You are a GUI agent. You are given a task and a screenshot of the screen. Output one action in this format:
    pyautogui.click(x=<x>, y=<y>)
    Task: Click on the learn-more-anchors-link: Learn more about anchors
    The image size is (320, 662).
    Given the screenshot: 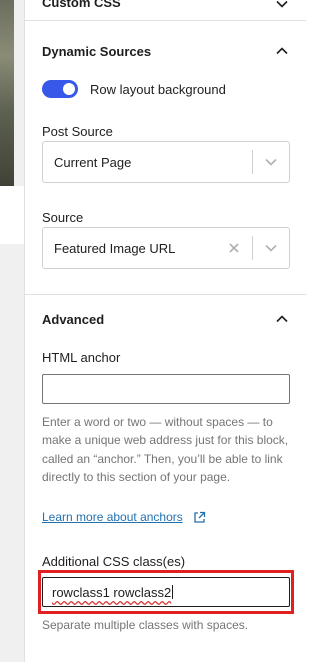 What is the action you would take?
    pyautogui.click(x=112, y=517)
    